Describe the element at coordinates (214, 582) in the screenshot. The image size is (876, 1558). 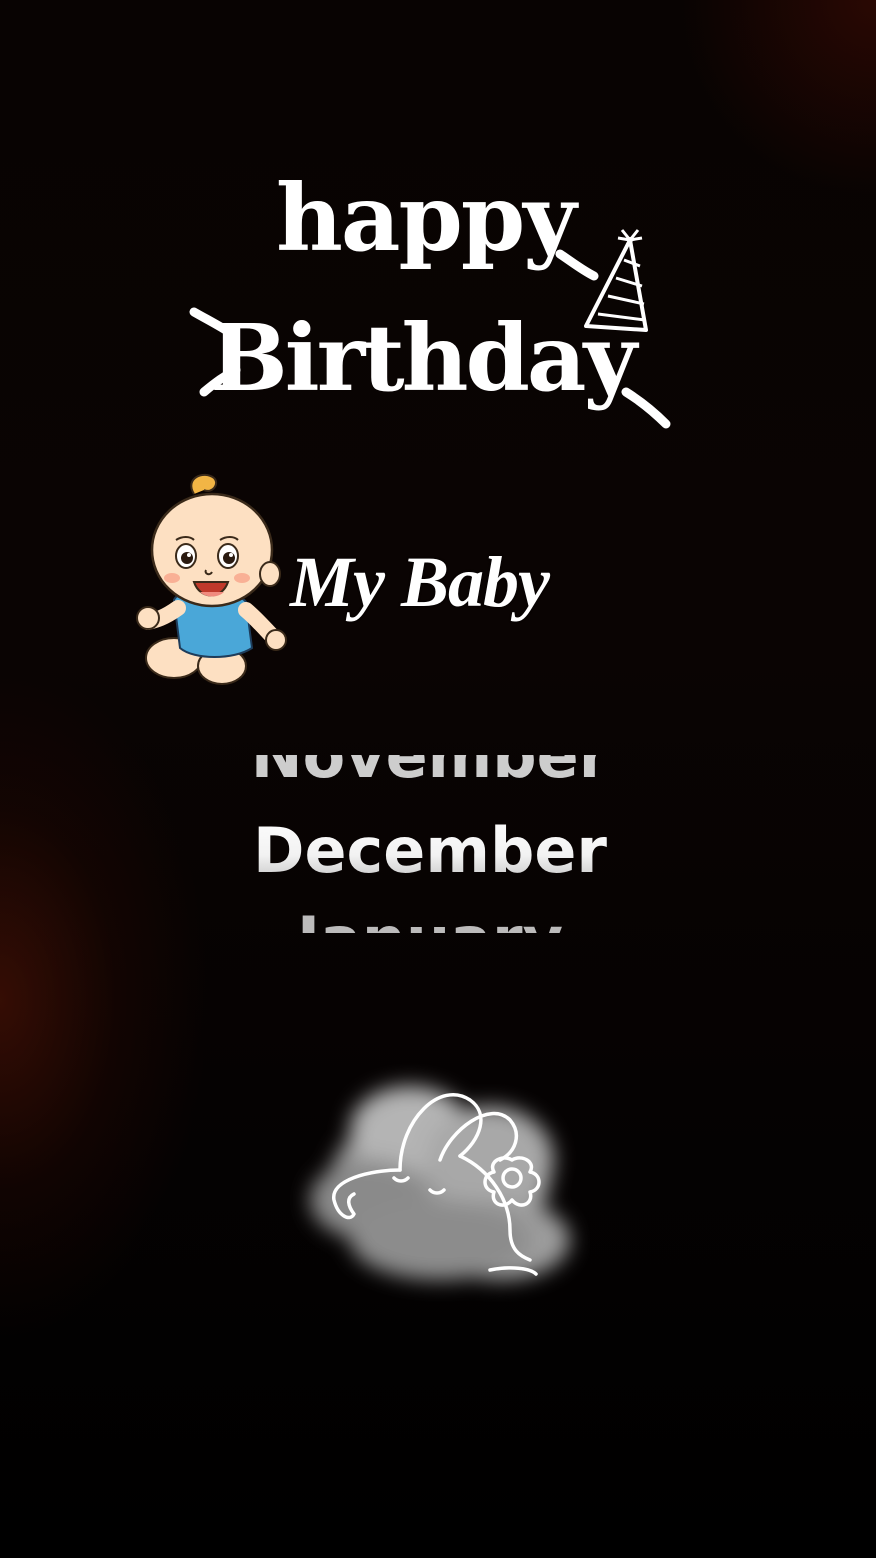
I see `baby-cartoon` at that location.